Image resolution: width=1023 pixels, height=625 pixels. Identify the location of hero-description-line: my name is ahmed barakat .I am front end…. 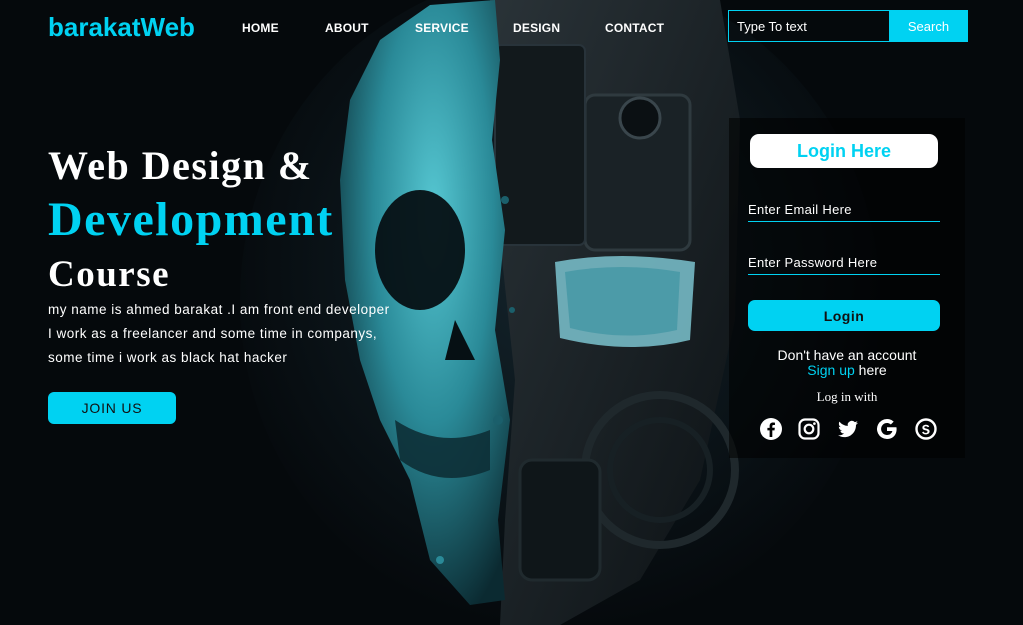
(219, 309).